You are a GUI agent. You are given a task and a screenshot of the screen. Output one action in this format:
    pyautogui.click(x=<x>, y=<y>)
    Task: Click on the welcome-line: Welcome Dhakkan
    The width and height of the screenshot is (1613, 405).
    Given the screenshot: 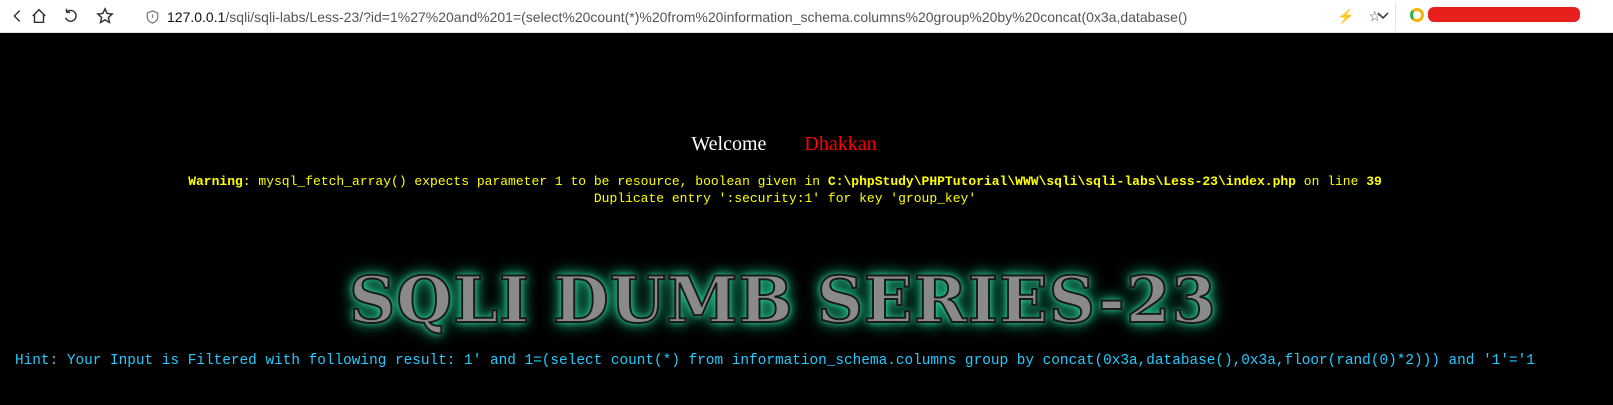 What is the action you would take?
    pyautogui.click(x=784, y=144)
    